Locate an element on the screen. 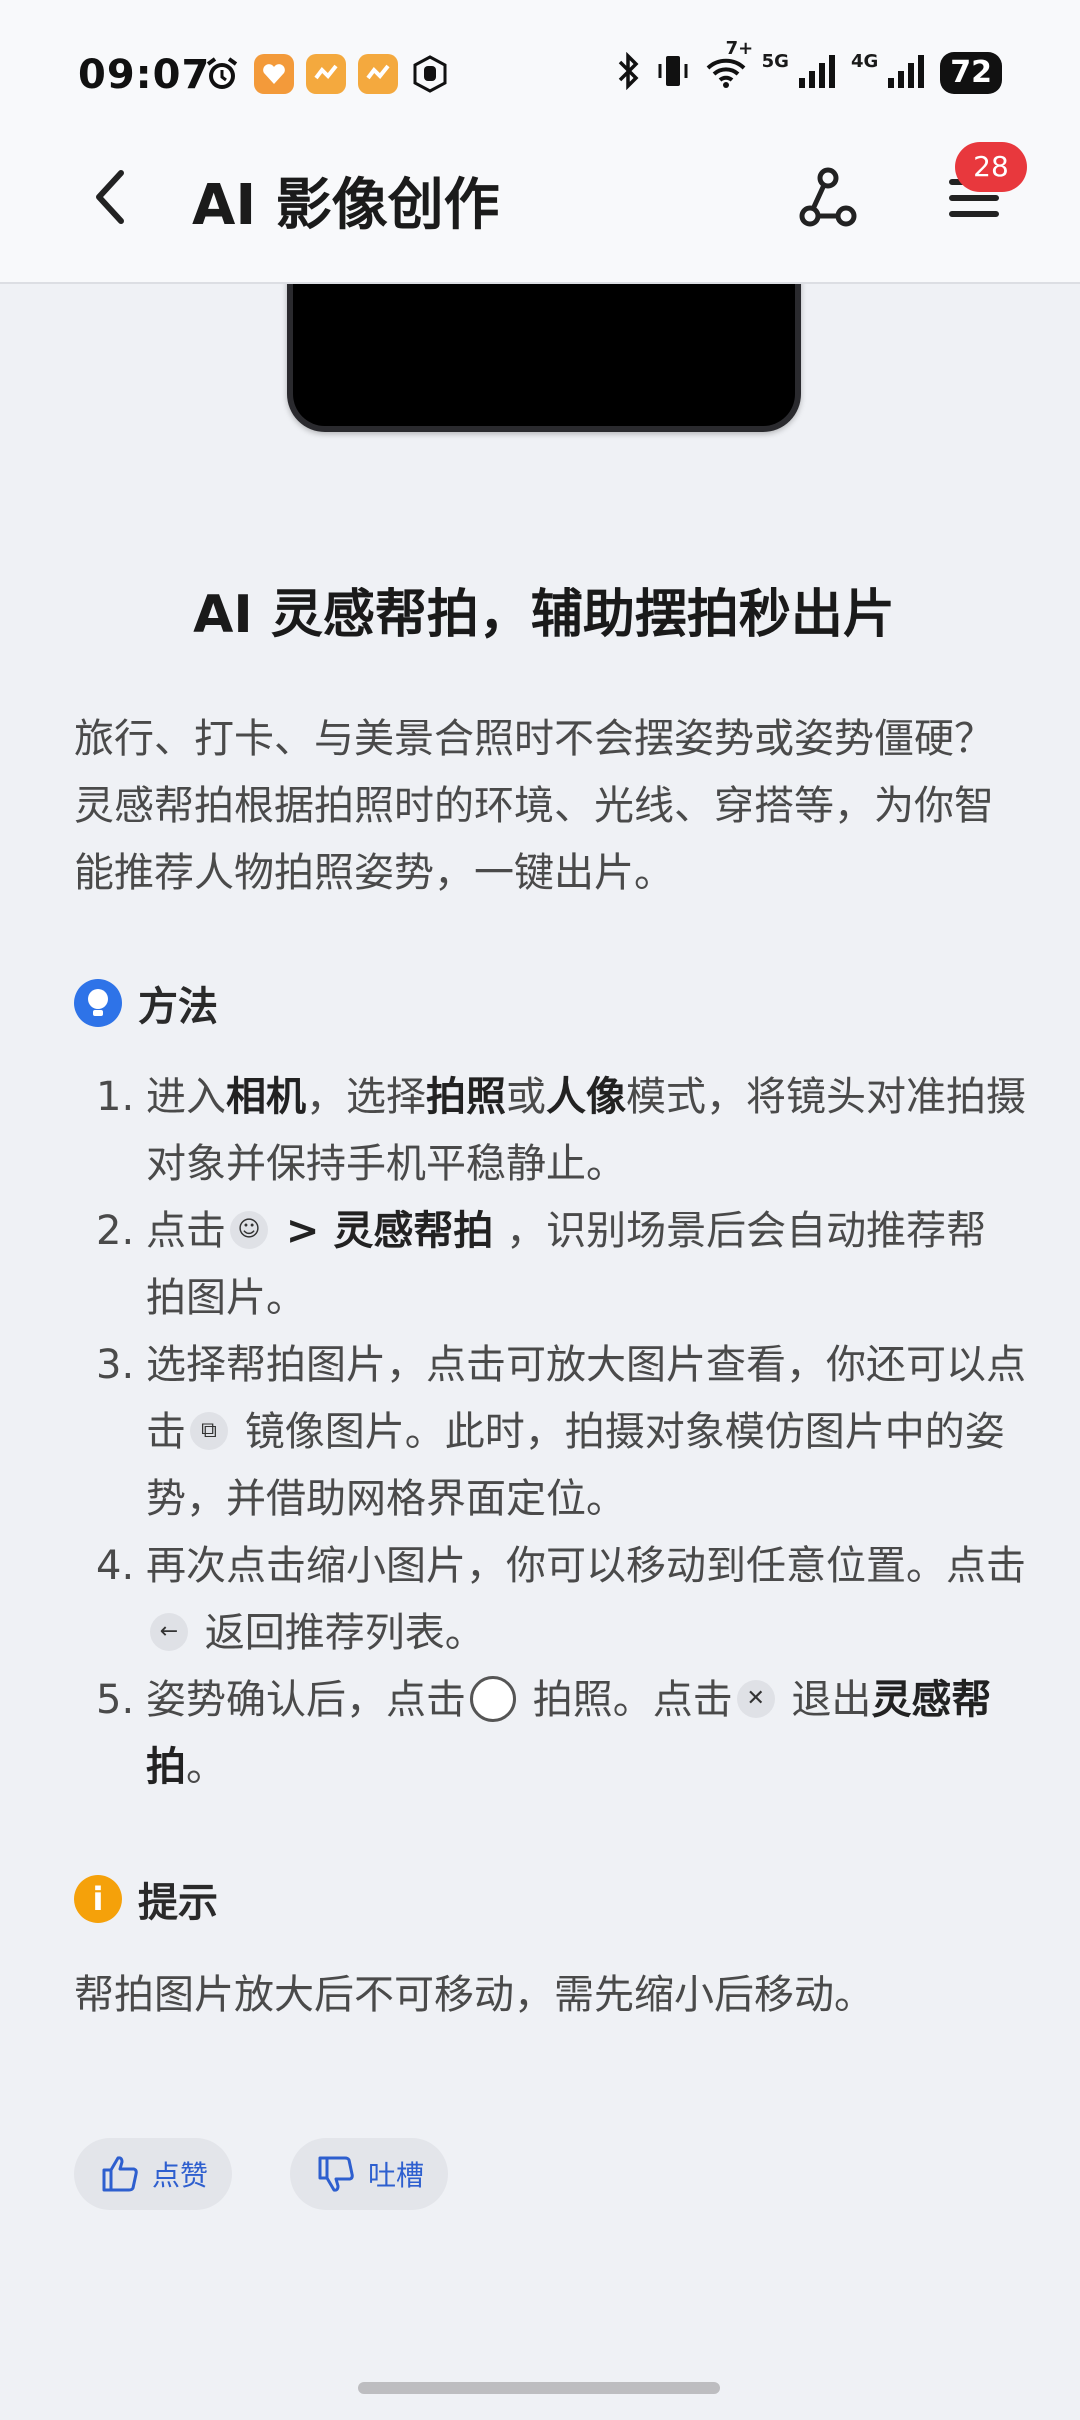 The image size is (1080, 2420). tip-heading: i 提示 is located at coordinates (544, 1899).